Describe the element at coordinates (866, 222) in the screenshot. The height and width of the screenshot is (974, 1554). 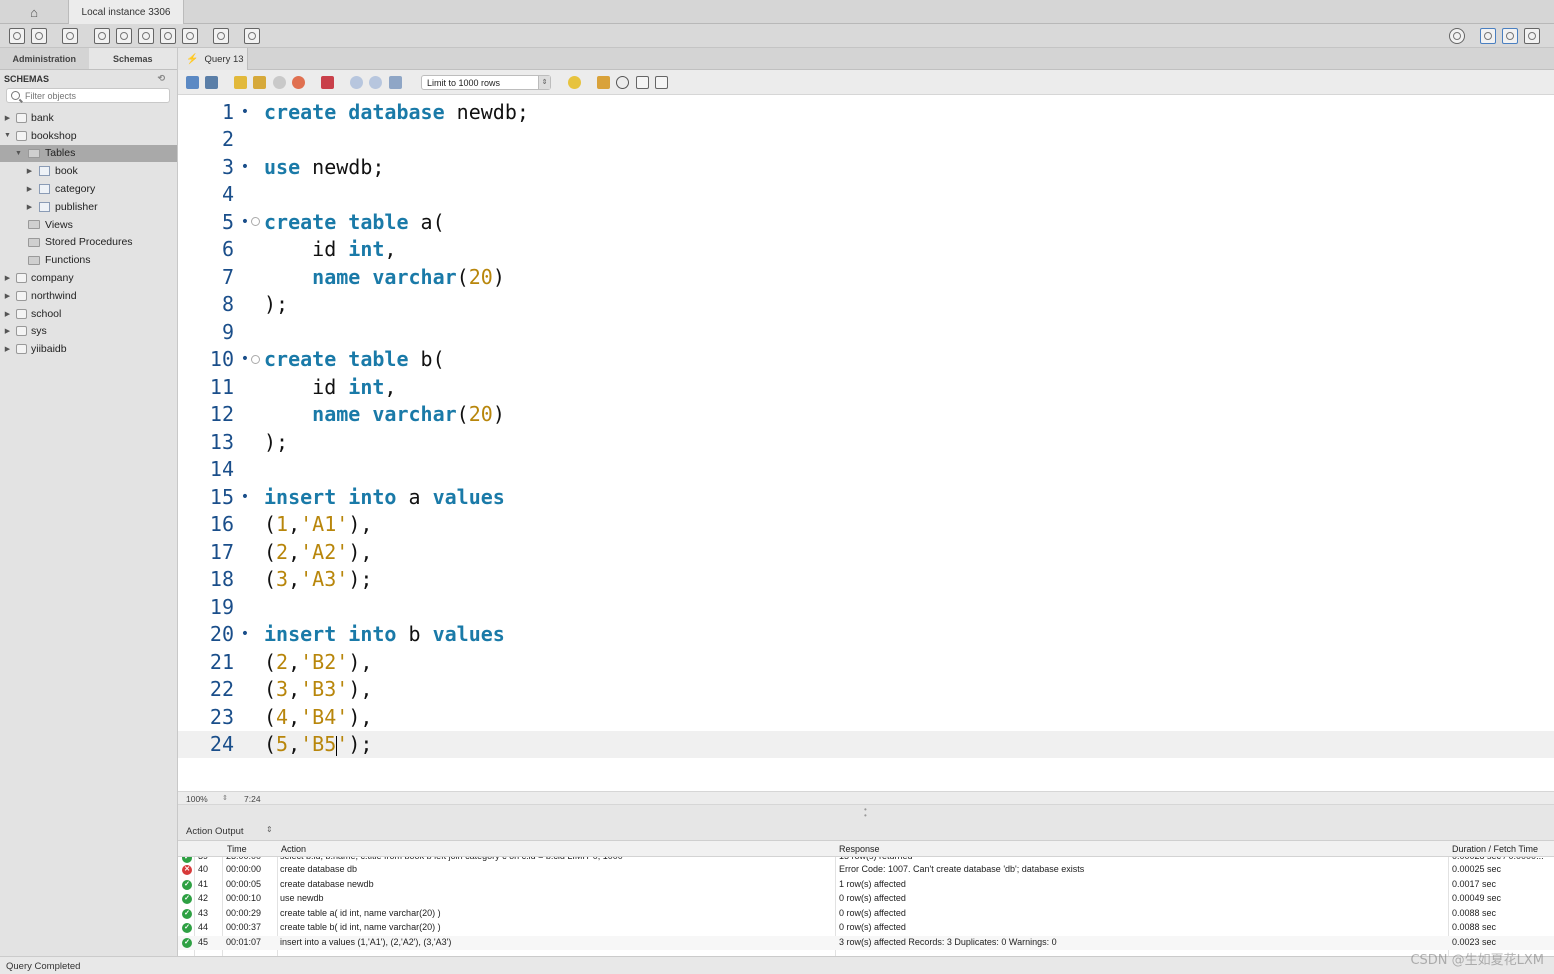
I see `editor-line: 5 • create table a(` at that location.